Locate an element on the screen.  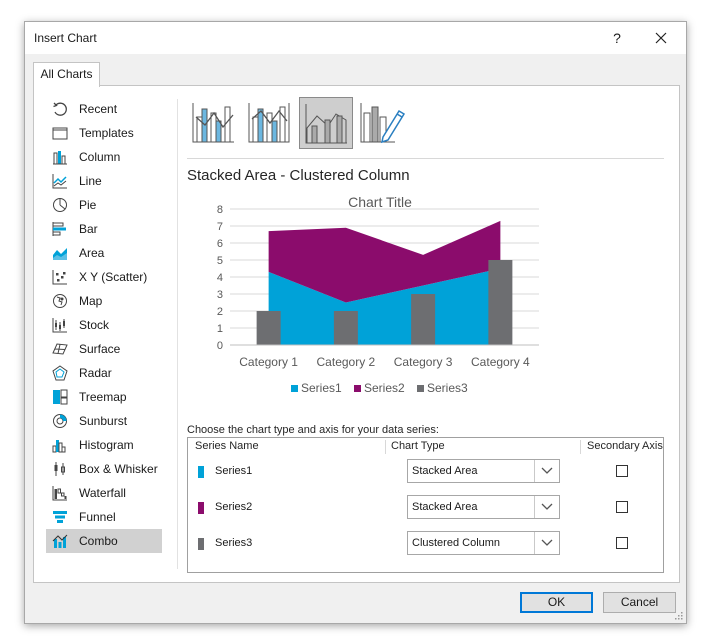
column-chart-icon is located at coordinates (60, 158).